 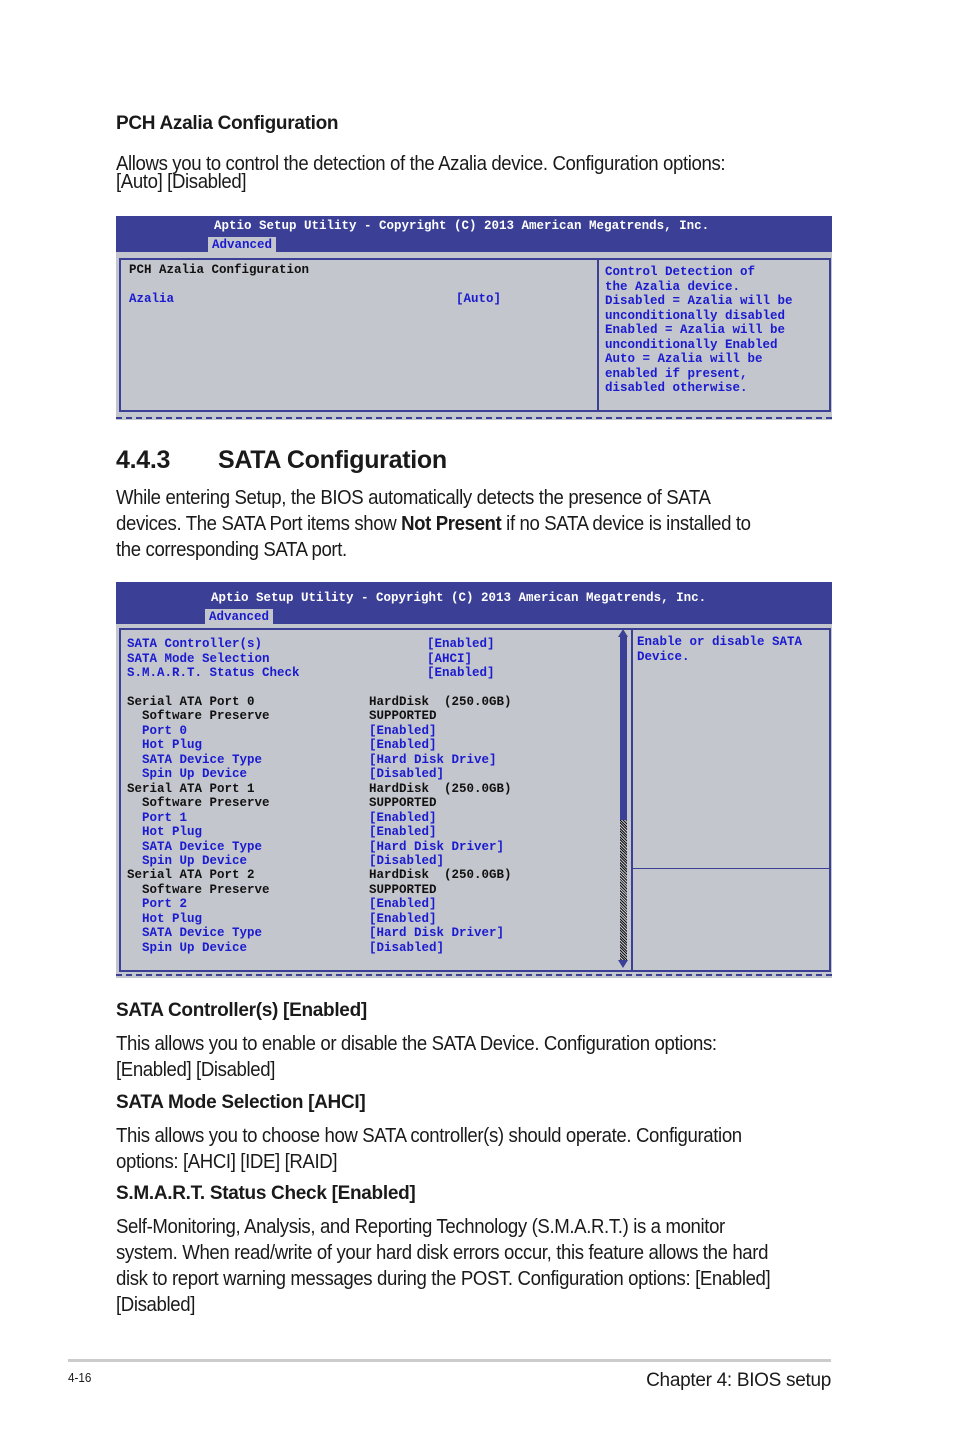 I want to click on help-line: unconditionally disabled, so click(x=695, y=315).